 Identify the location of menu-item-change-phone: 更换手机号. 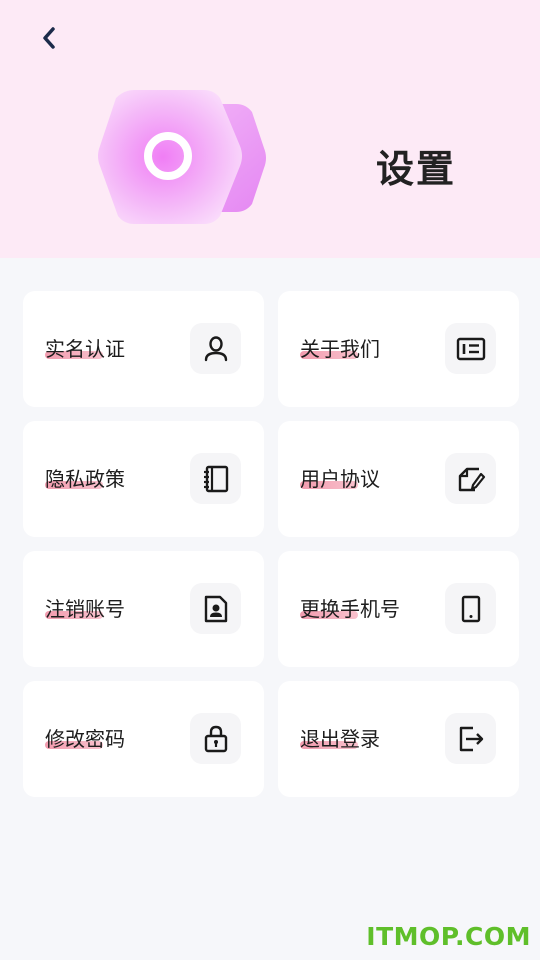
(398, 609).